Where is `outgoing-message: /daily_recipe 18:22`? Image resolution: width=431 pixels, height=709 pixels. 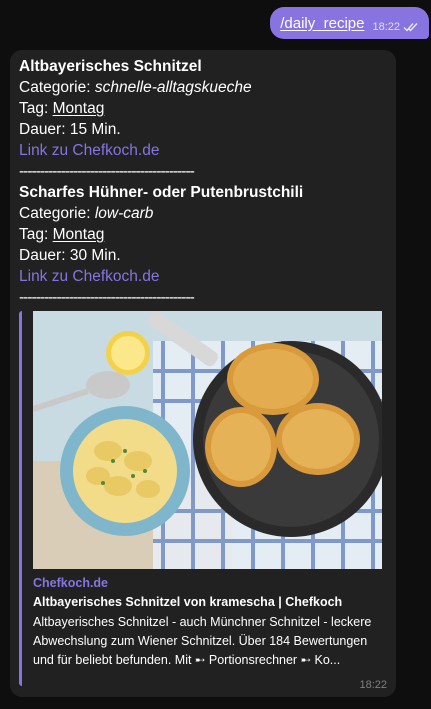
outgoing-message: /daily_recipe 18:22 is located at coordinates (349, 23).